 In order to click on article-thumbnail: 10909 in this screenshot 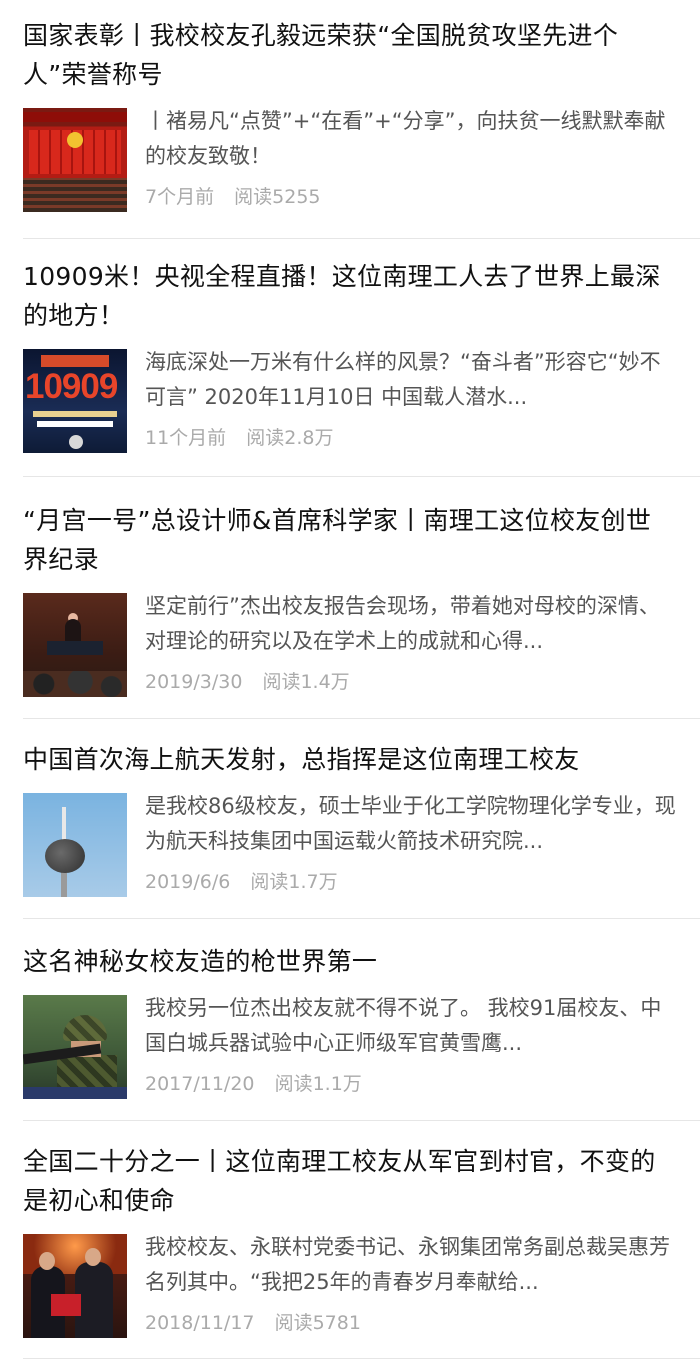, I will do `click(75, 401)`.